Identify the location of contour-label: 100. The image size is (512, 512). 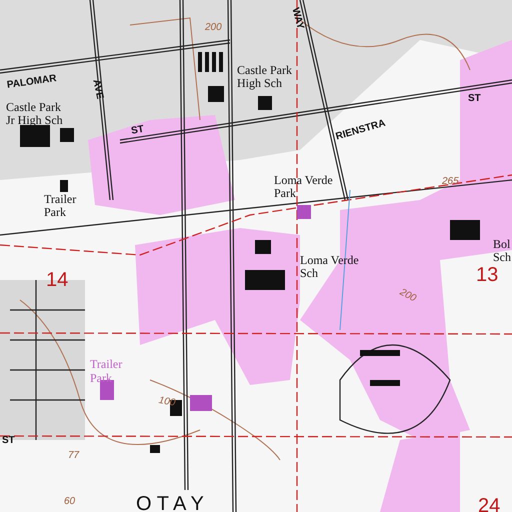
(167, 401).